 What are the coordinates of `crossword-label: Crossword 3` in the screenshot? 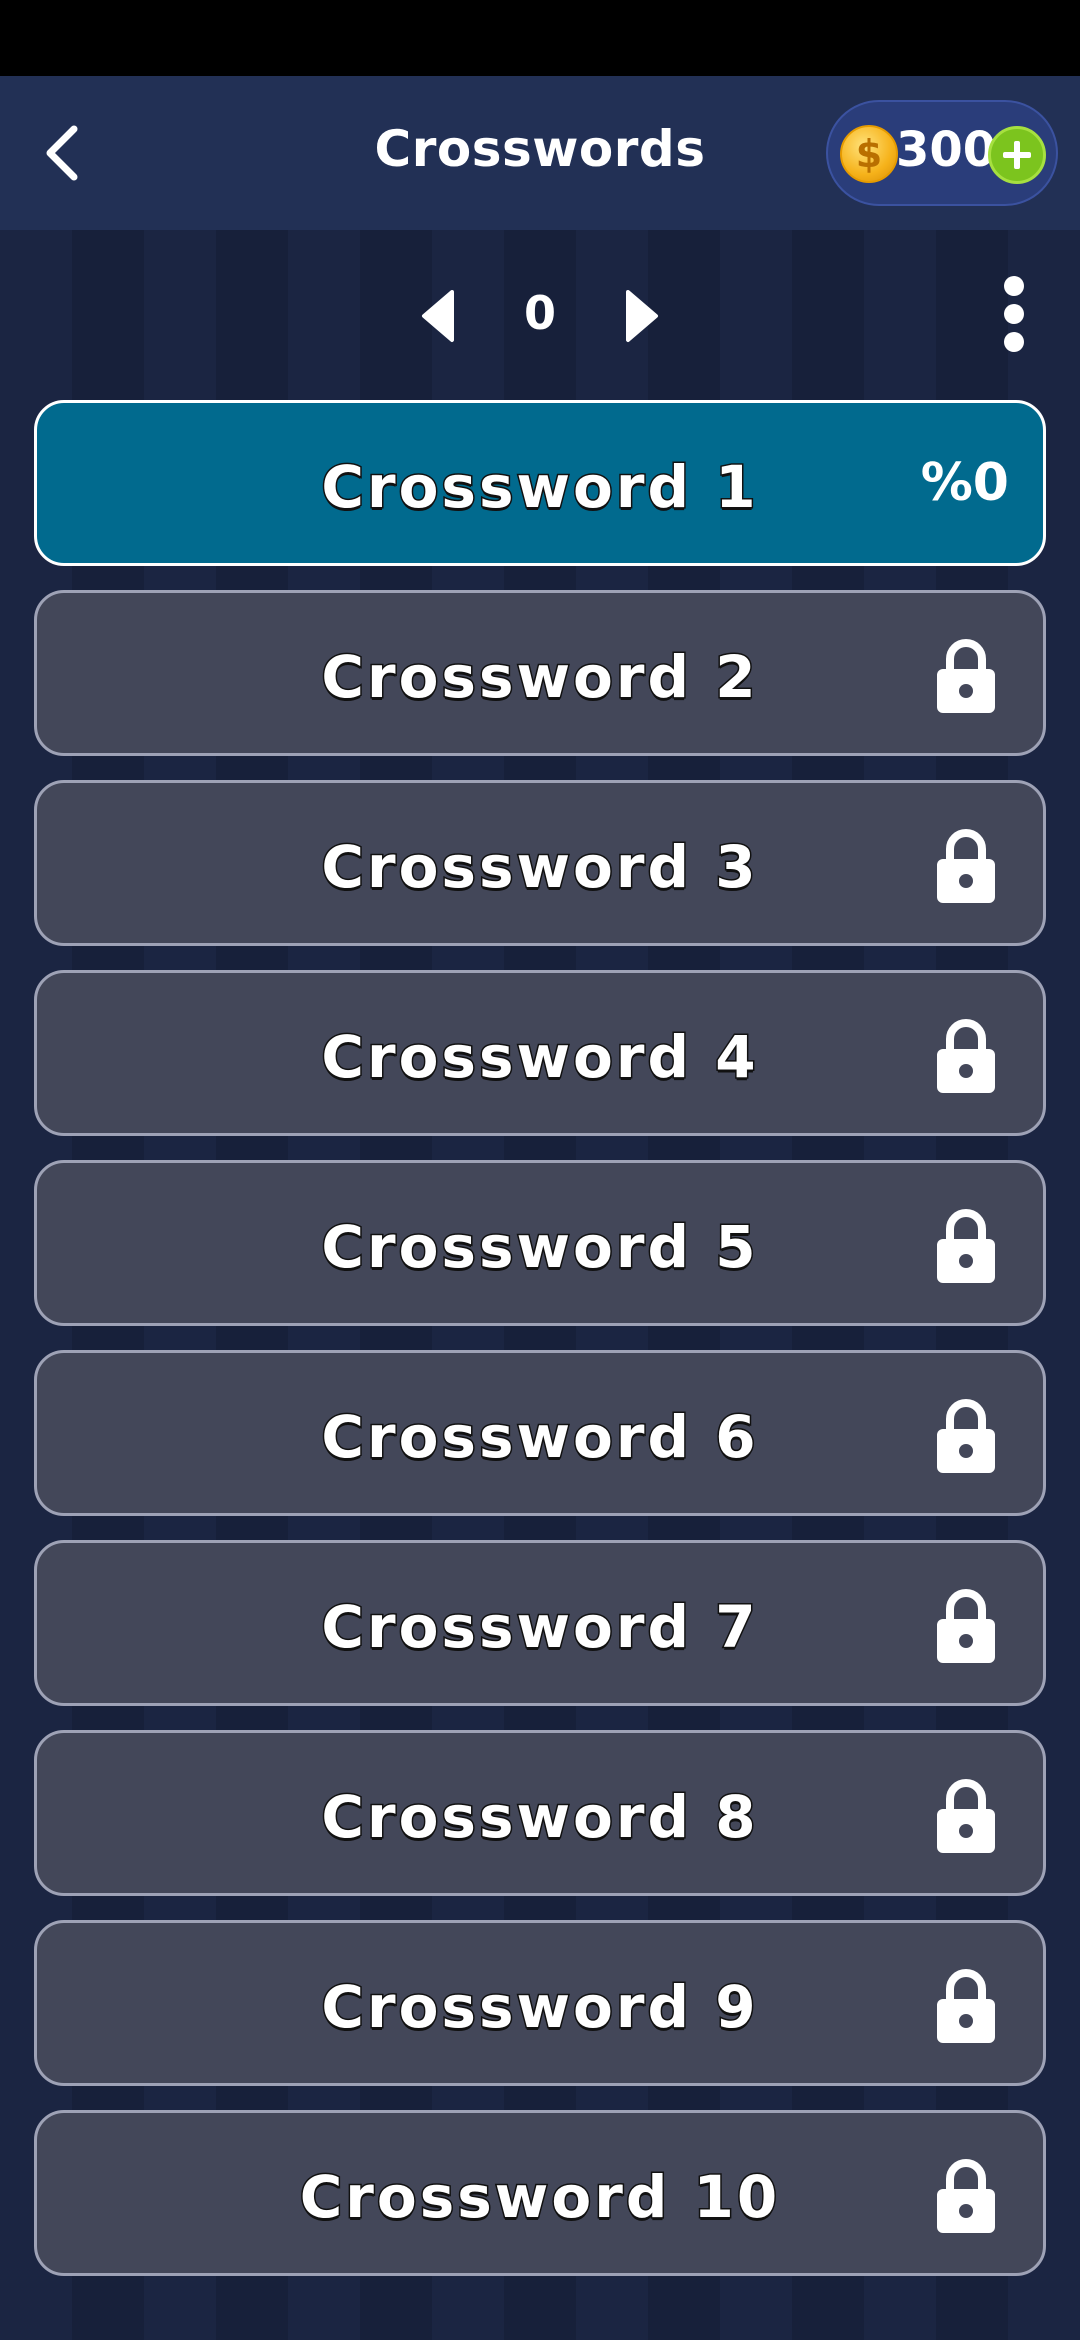 It's located at (539, 867).